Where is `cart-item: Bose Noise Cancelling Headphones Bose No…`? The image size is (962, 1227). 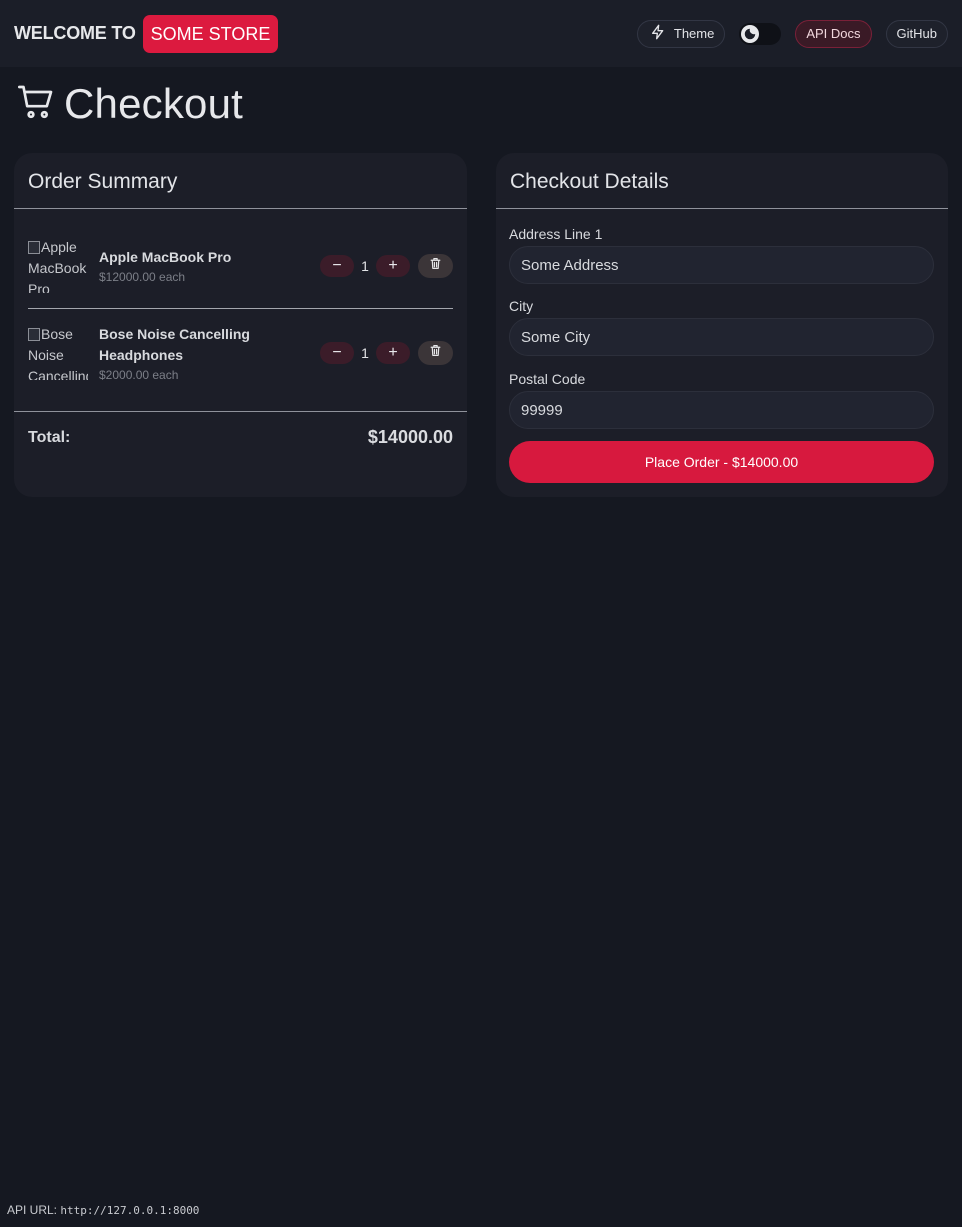 cart-item: Bose Noise Cancelling Headphones Bose No… is located at coordinates (240, 353).